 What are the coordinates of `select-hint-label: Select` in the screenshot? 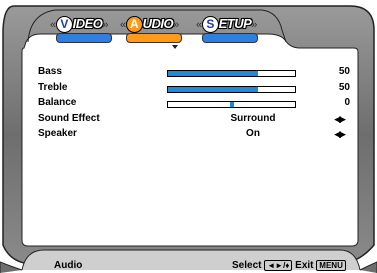 It's located at (247, 266).